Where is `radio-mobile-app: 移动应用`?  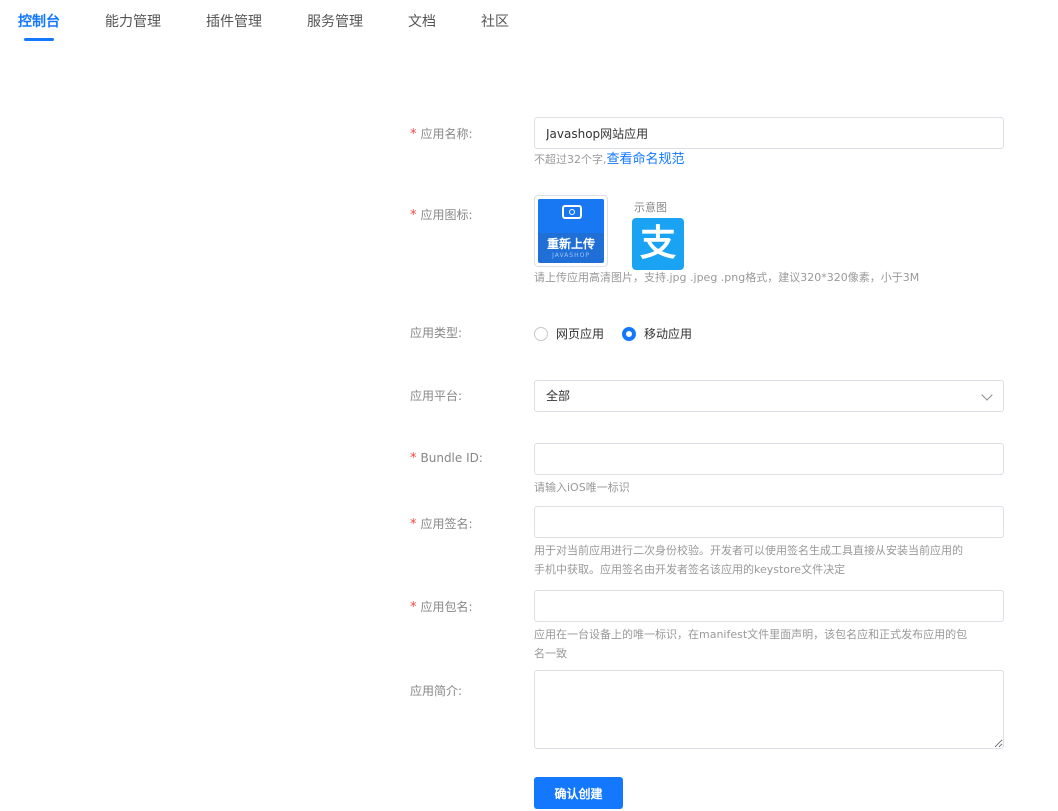 radio-mobile-app: 移动应用 is located at coordinates (657, 333).